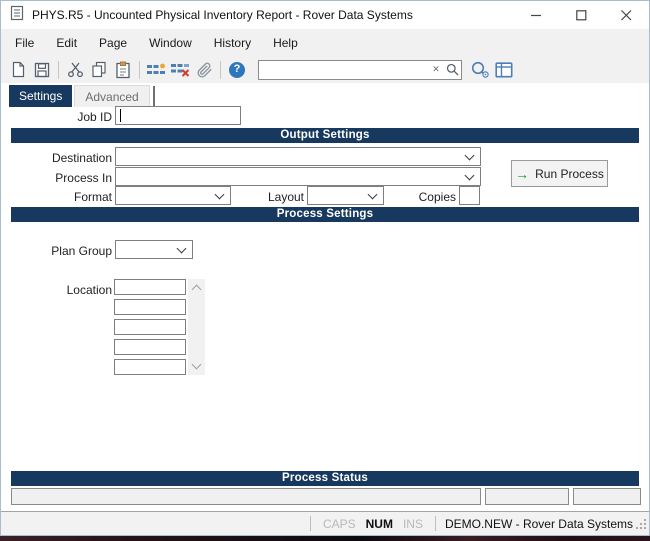 The height and width of the screenshot is (541, 650). Describe the element at coordinates (24, 43) in the screenshot. I see `menu-file: File` at that location.